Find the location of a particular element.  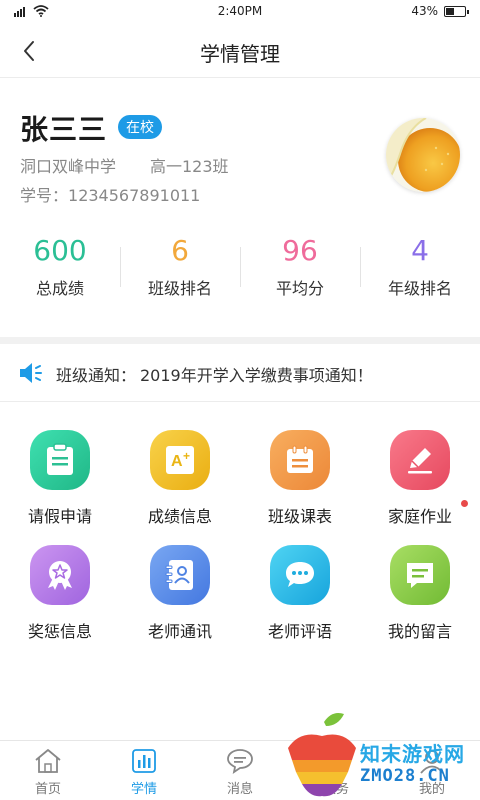

class-name: 高一123班 is located at coordinates (189, 166).